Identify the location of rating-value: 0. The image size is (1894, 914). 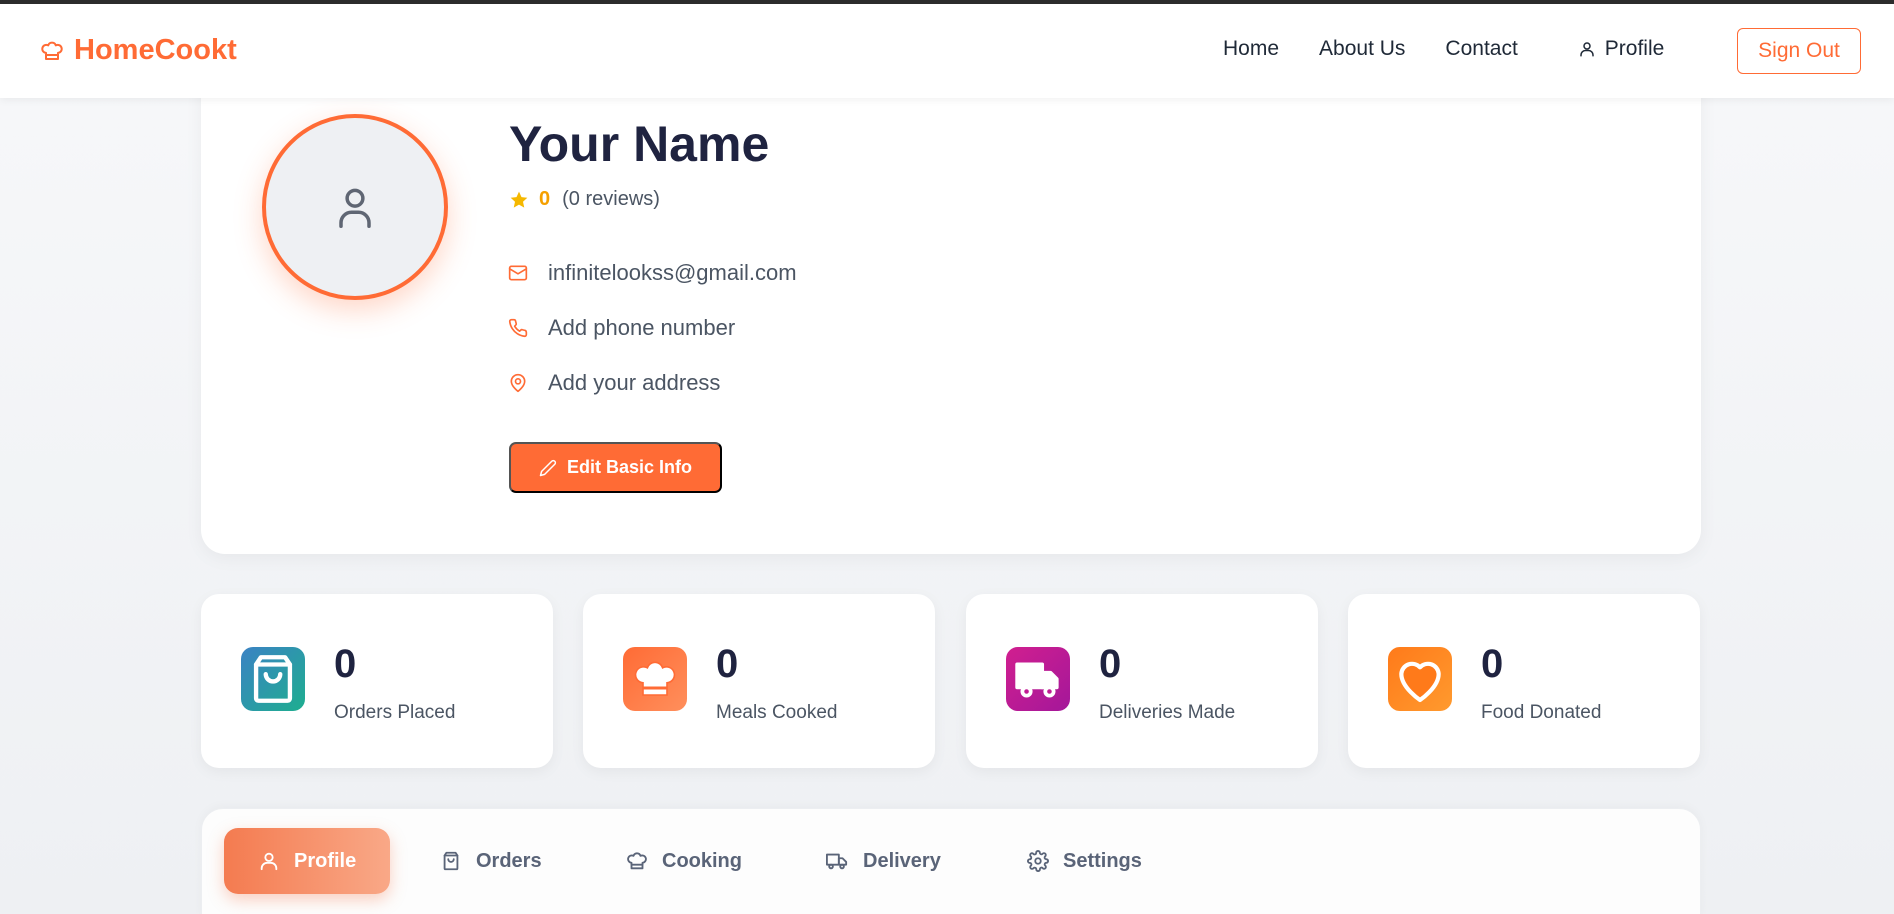
(545, 199).